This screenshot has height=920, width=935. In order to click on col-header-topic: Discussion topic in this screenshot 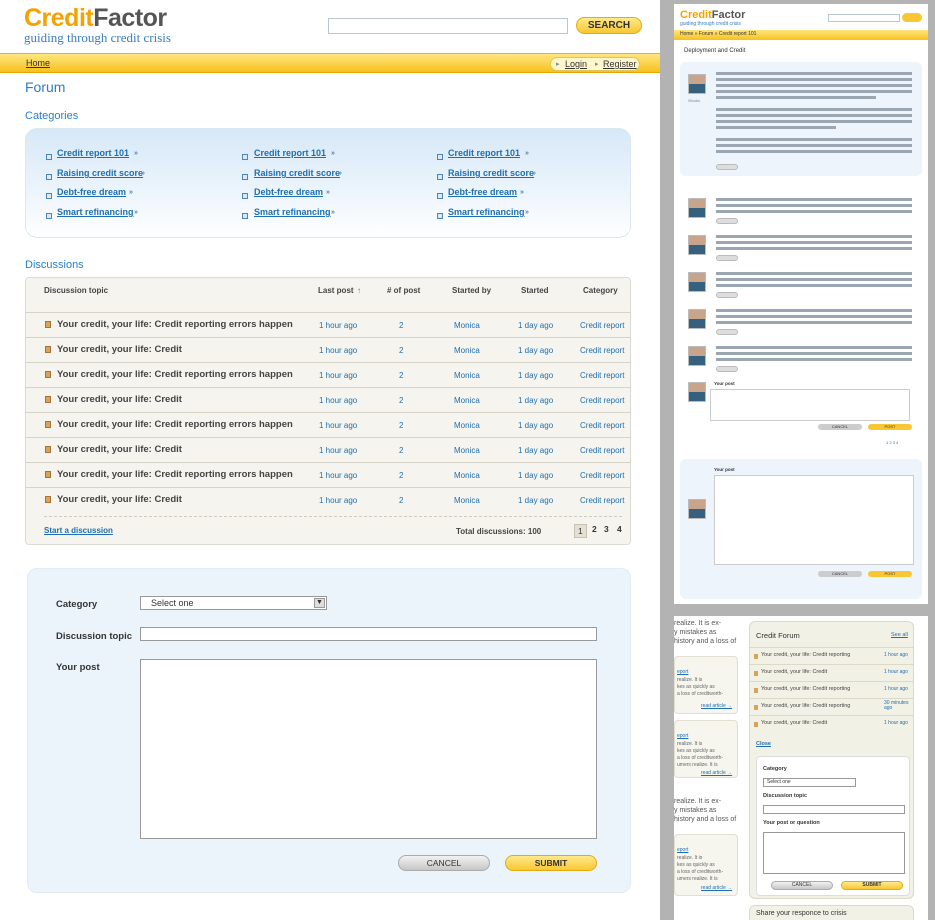, I will do `click(76, 290)`.